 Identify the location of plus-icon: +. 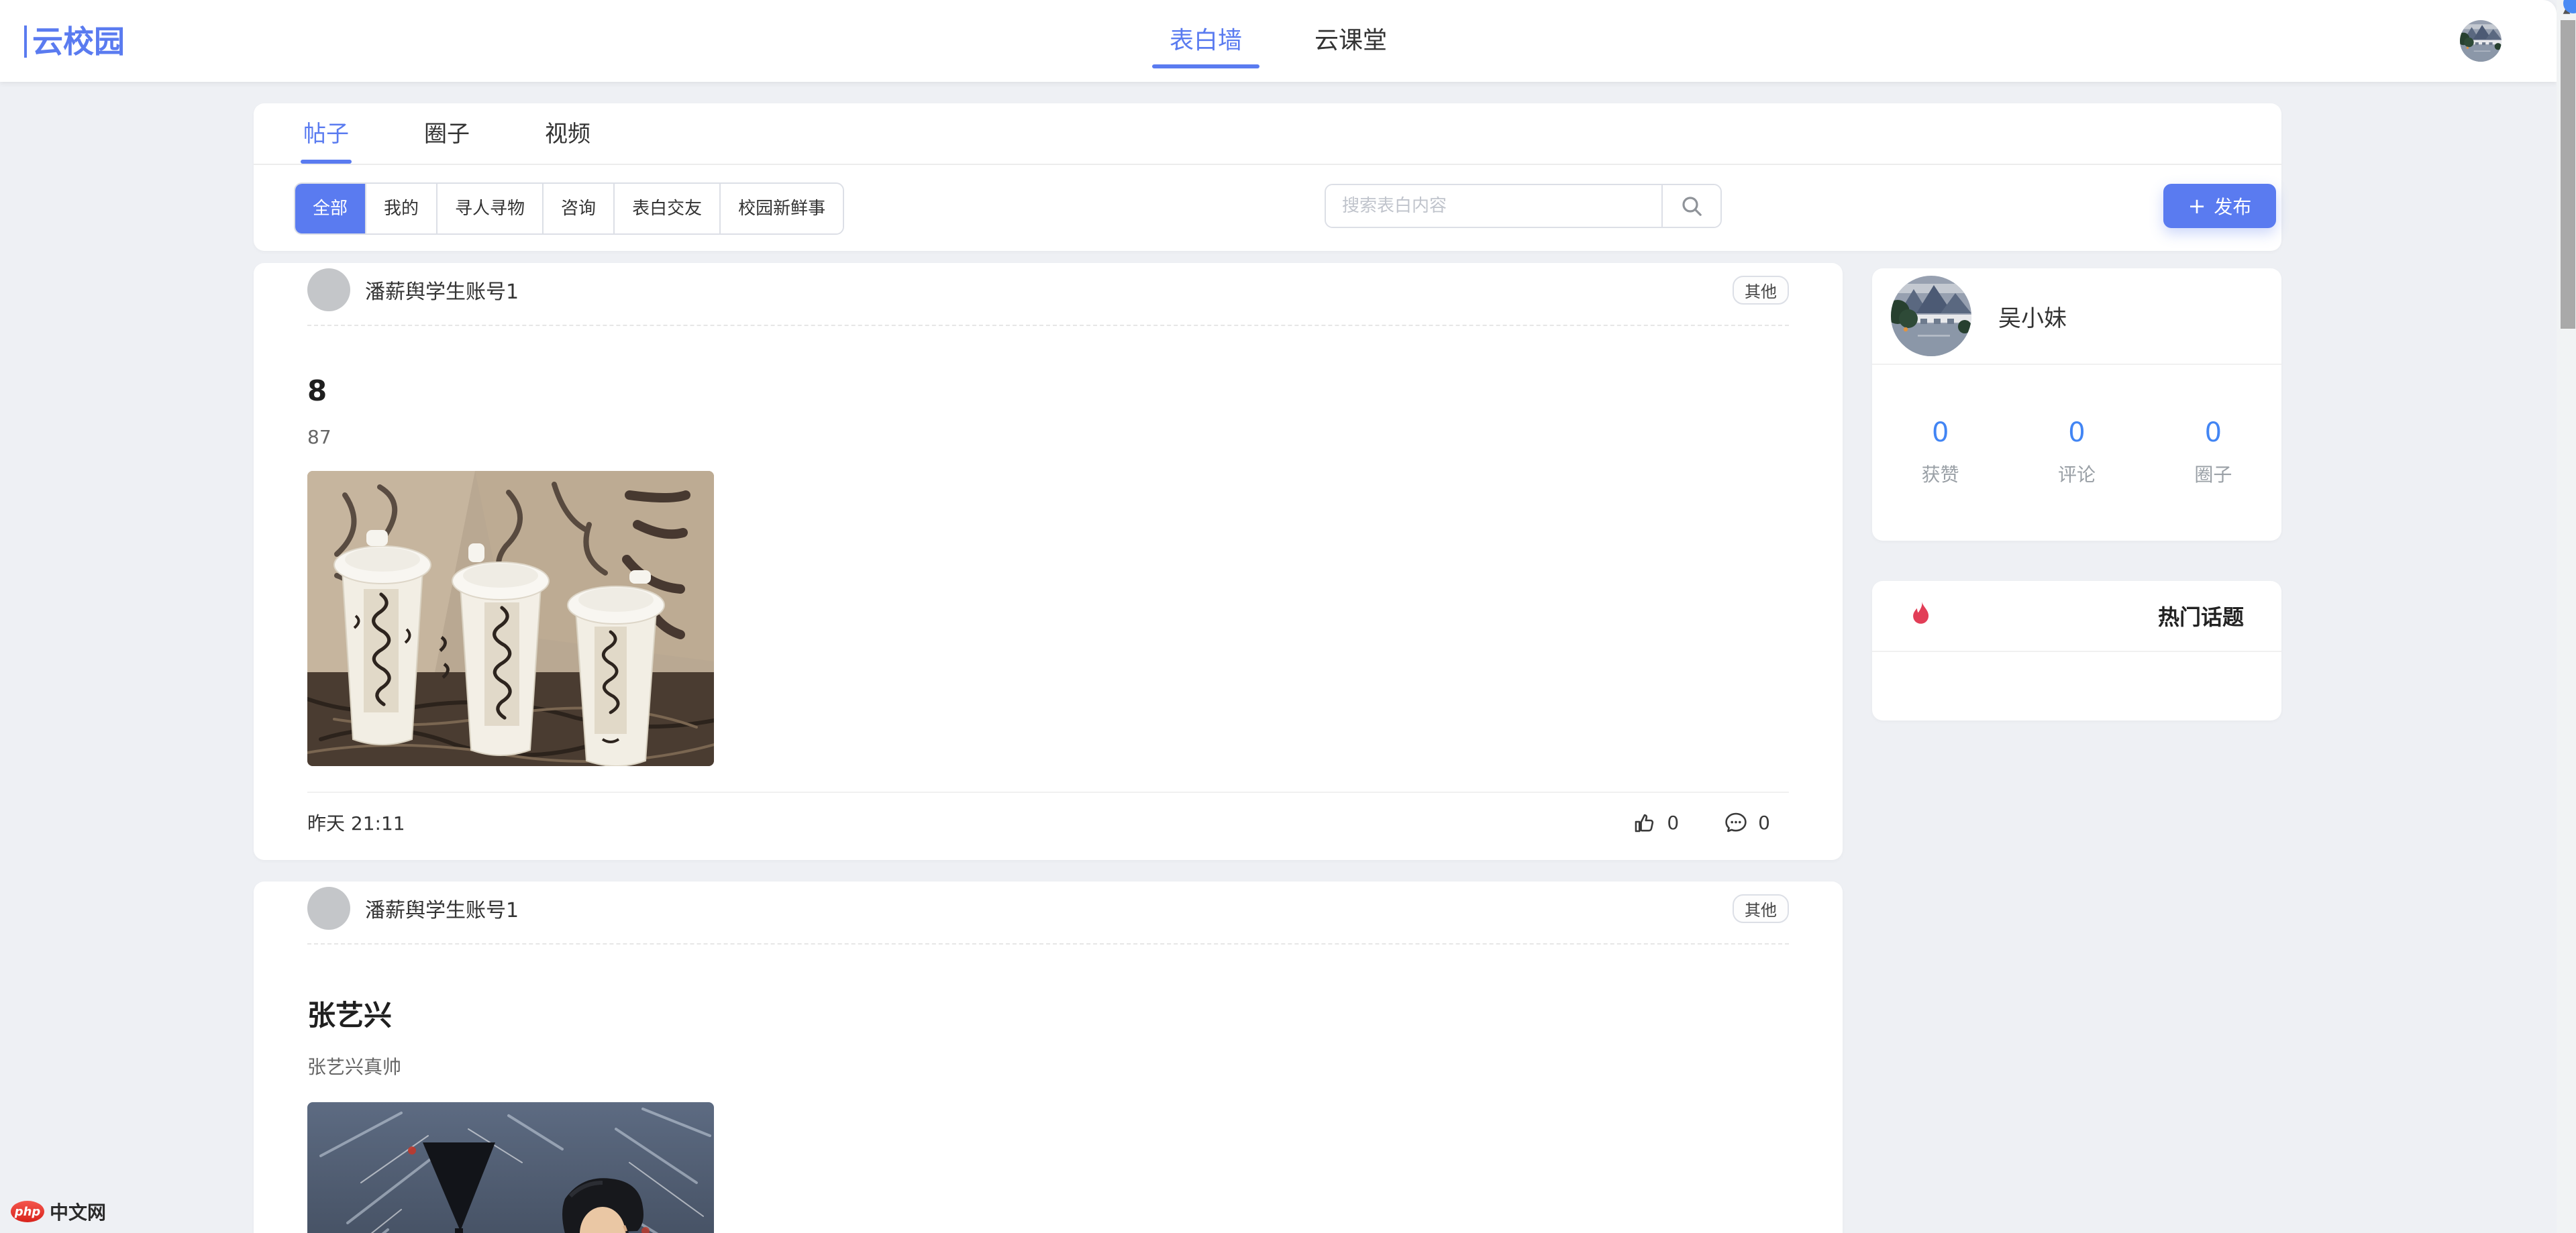
(2196, 206).